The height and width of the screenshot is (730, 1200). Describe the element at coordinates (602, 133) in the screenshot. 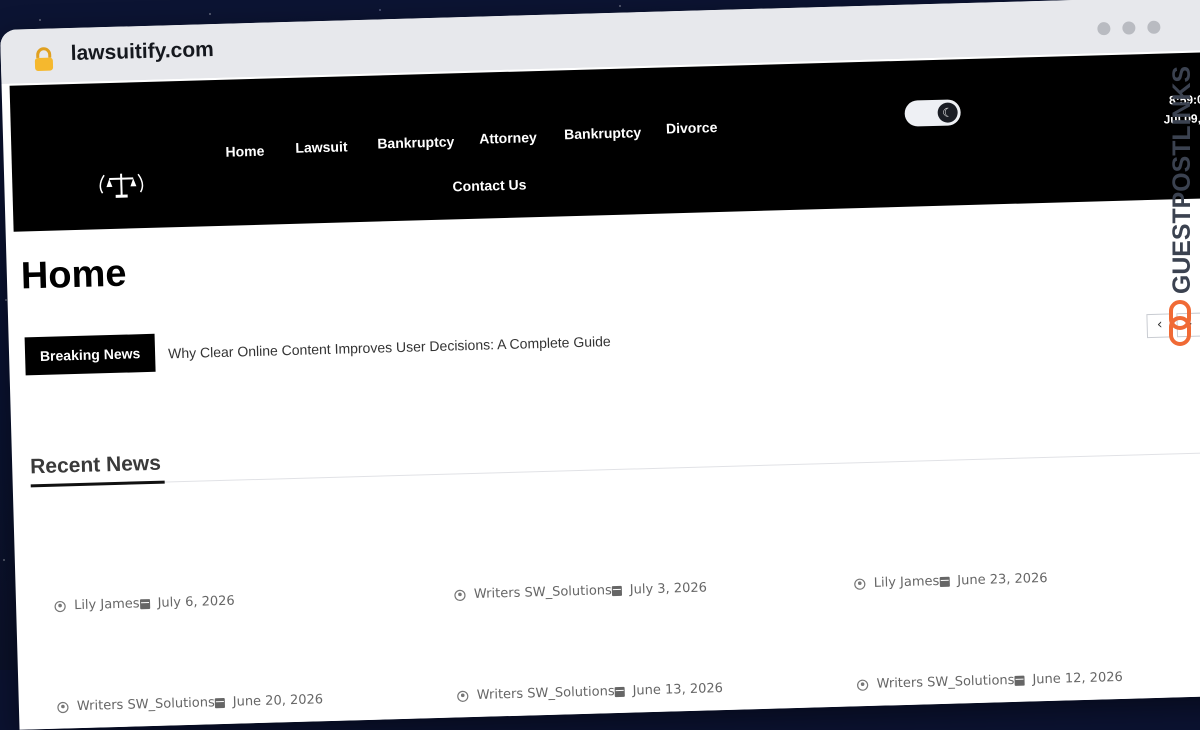

I see `nav-bankruptcy-2: Bankruptcy` at that location.